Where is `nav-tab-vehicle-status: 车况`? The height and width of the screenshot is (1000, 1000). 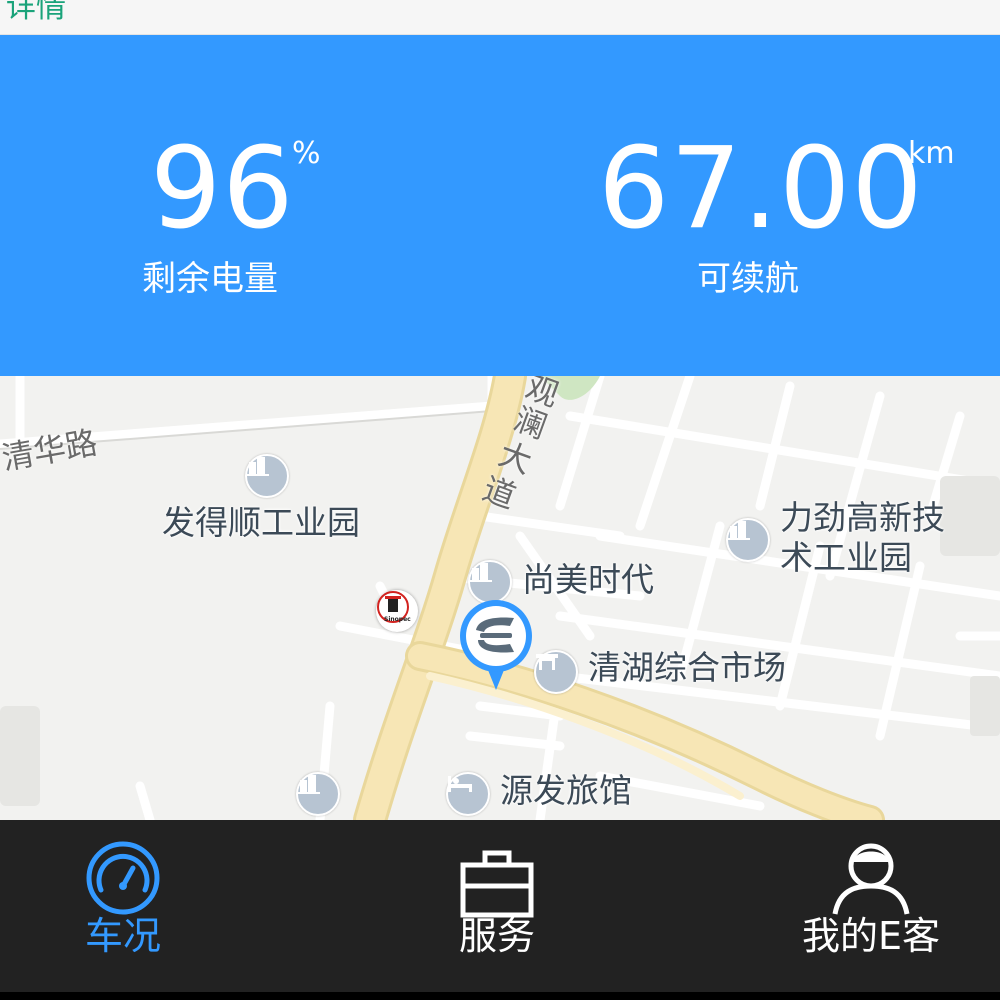 nav-tab-vehicle-status: 车况 is located at coordinates (123, 906).